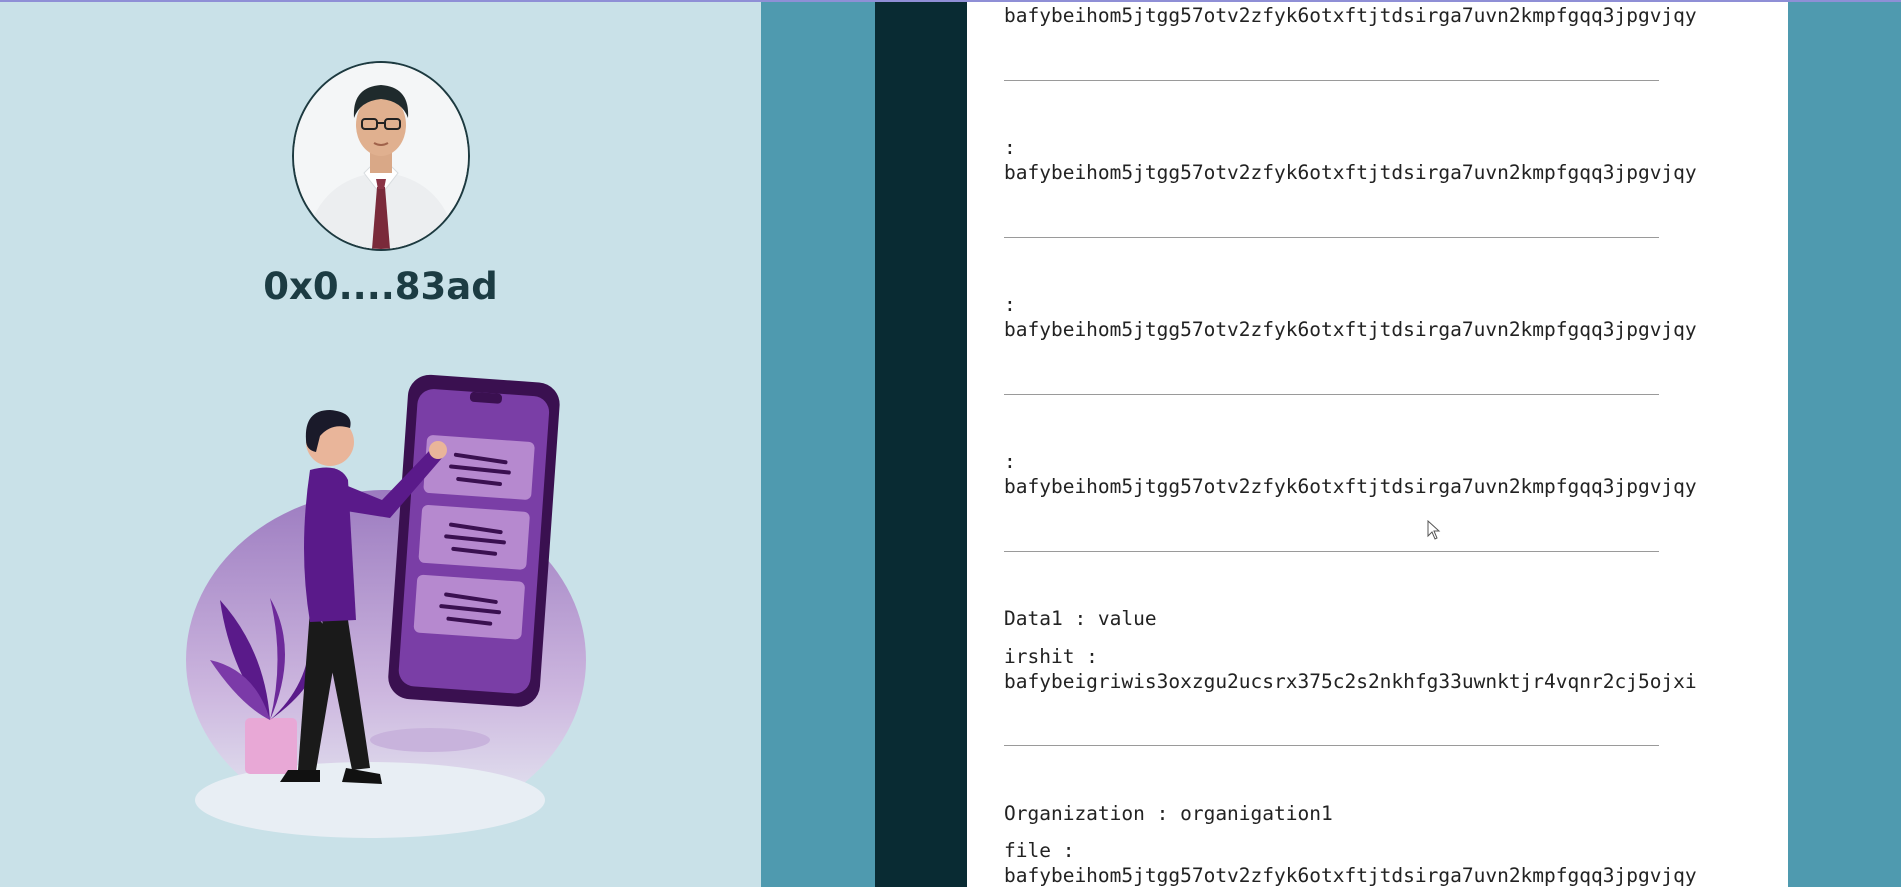  I want to click on avatar, so click(381, 156).